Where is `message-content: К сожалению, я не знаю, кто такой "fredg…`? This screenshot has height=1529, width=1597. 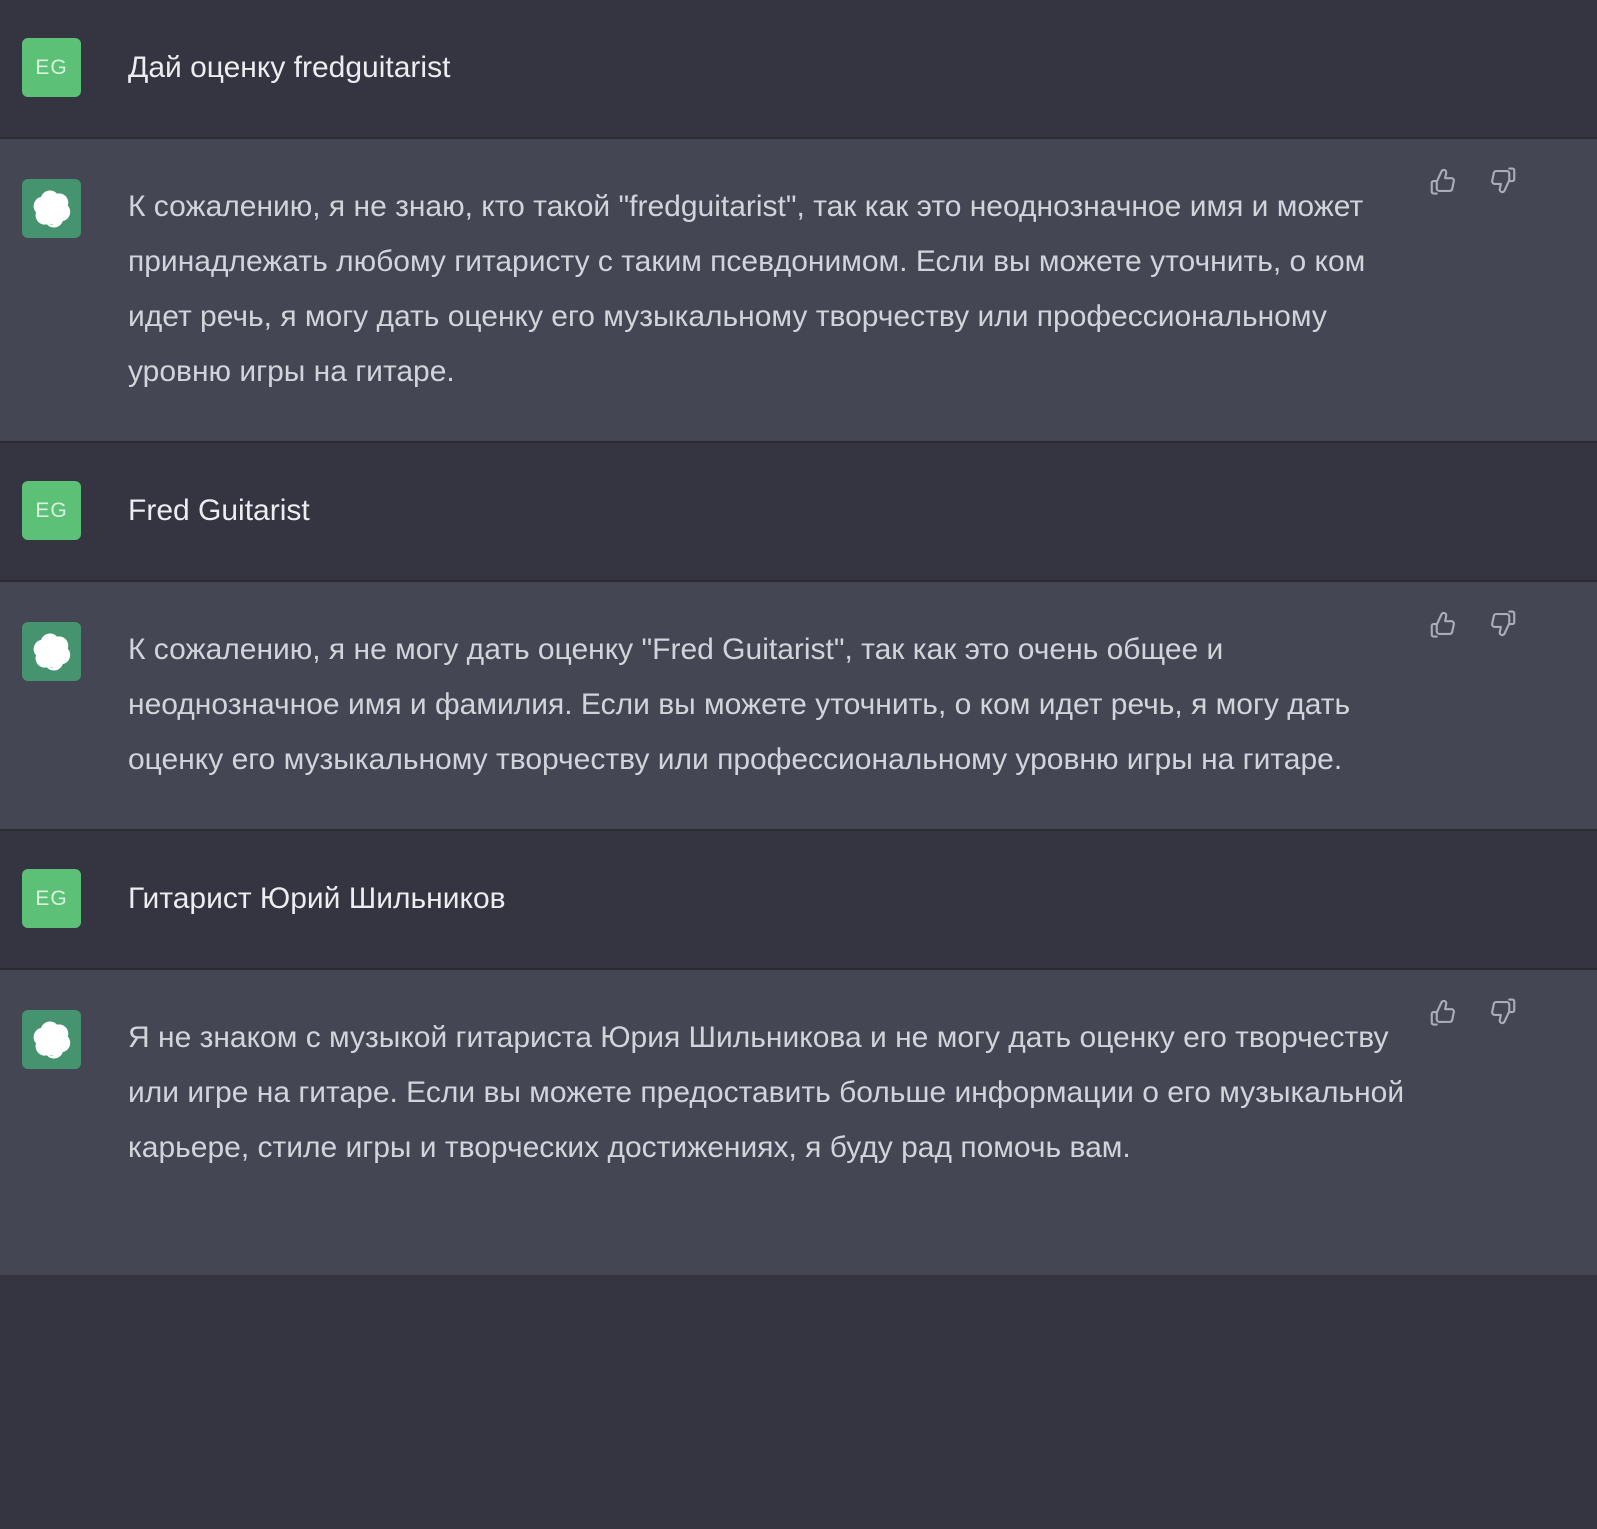 message-content: К сожалению, я не знаю, кто такой "fredg… is located at coordinates (862, 289).